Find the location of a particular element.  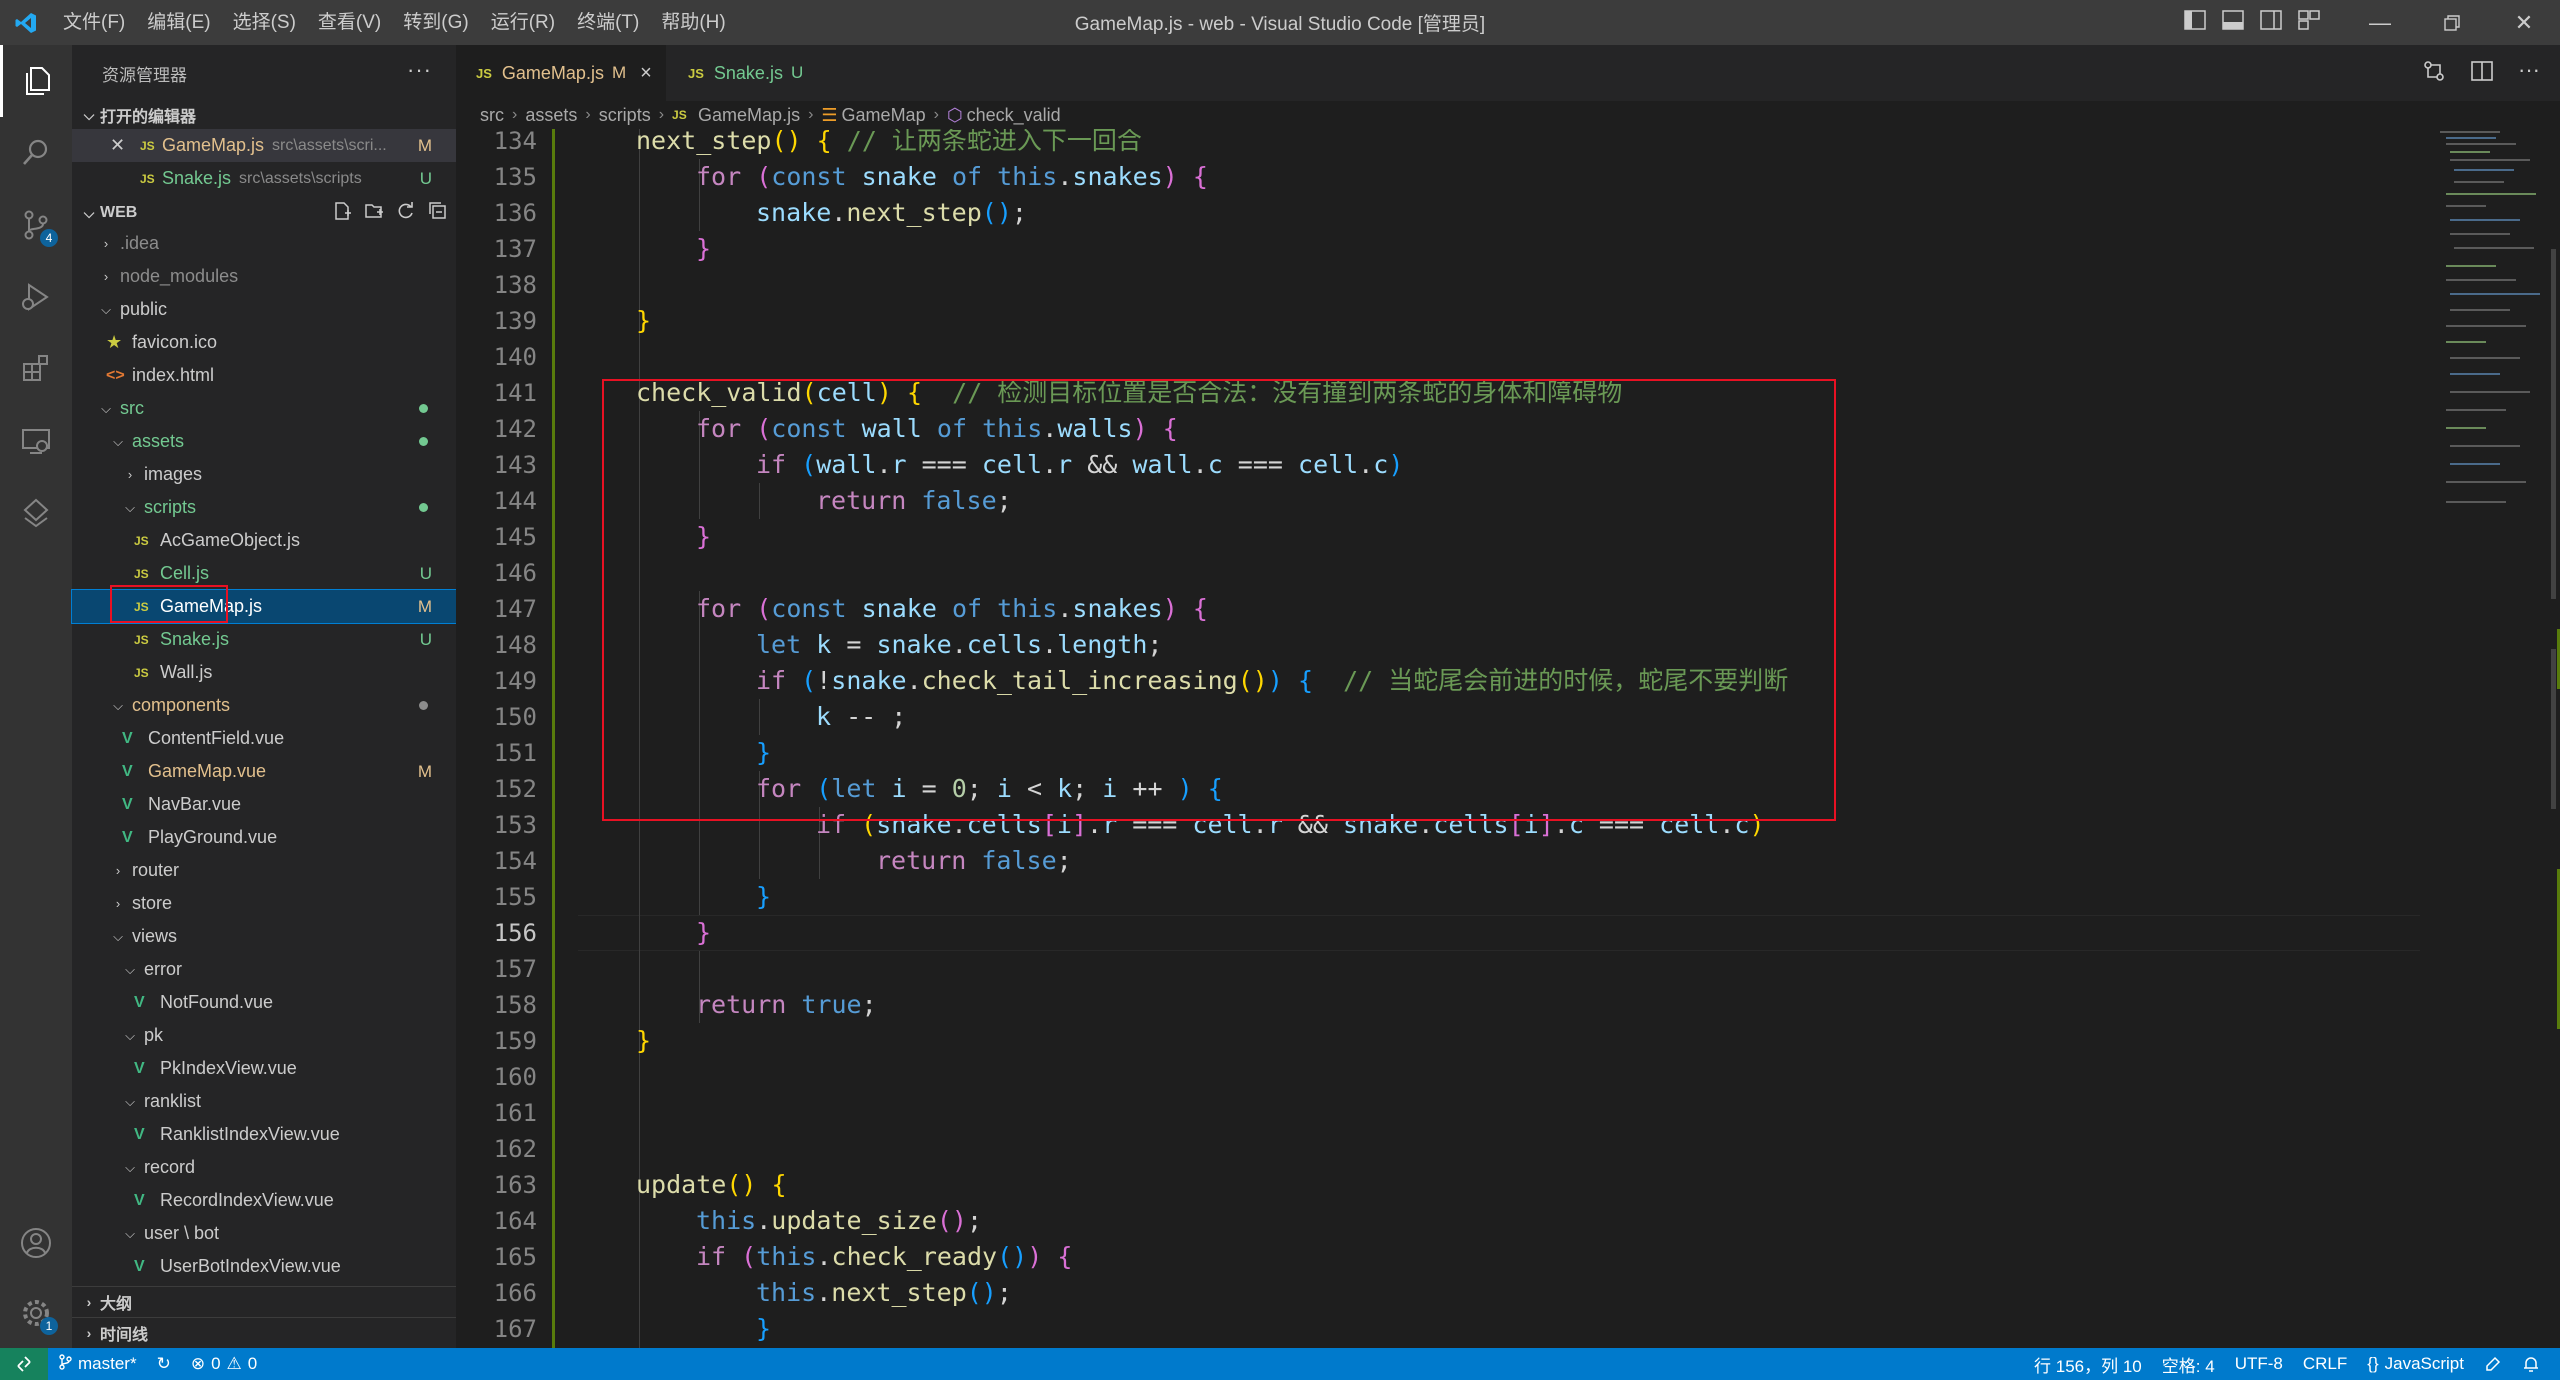

split-editor-icon is located at coordinates (2482, 73).